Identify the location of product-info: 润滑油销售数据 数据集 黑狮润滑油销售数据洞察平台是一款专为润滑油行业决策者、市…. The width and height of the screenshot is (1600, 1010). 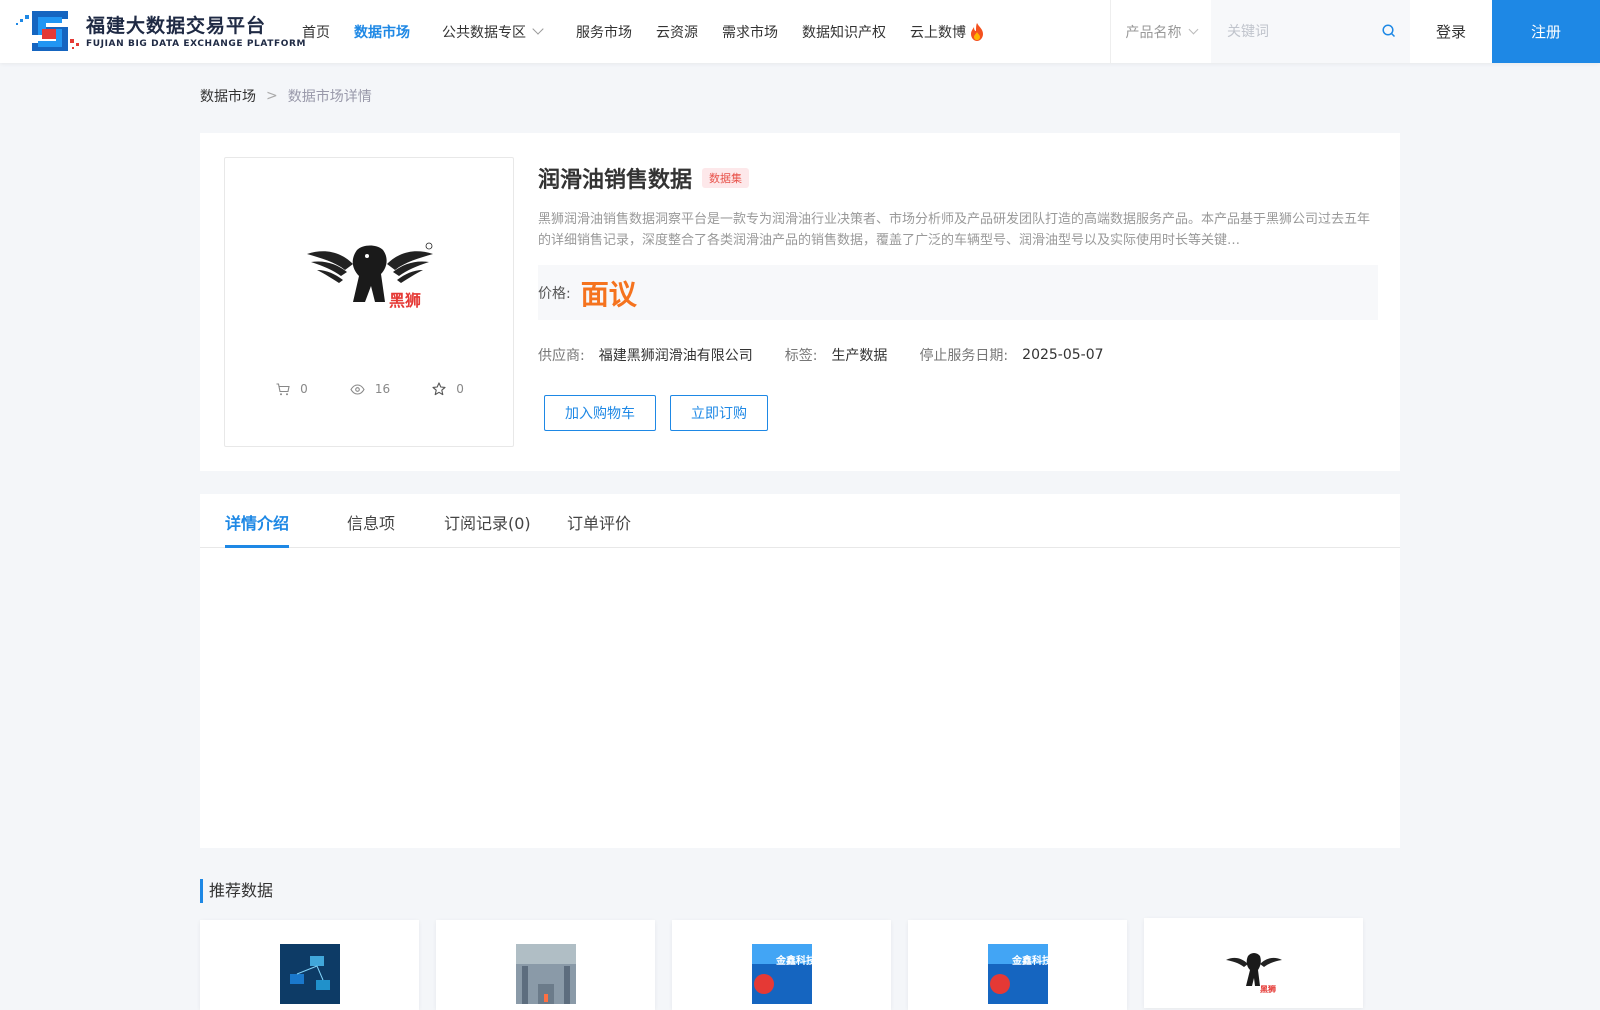
(958, 294).